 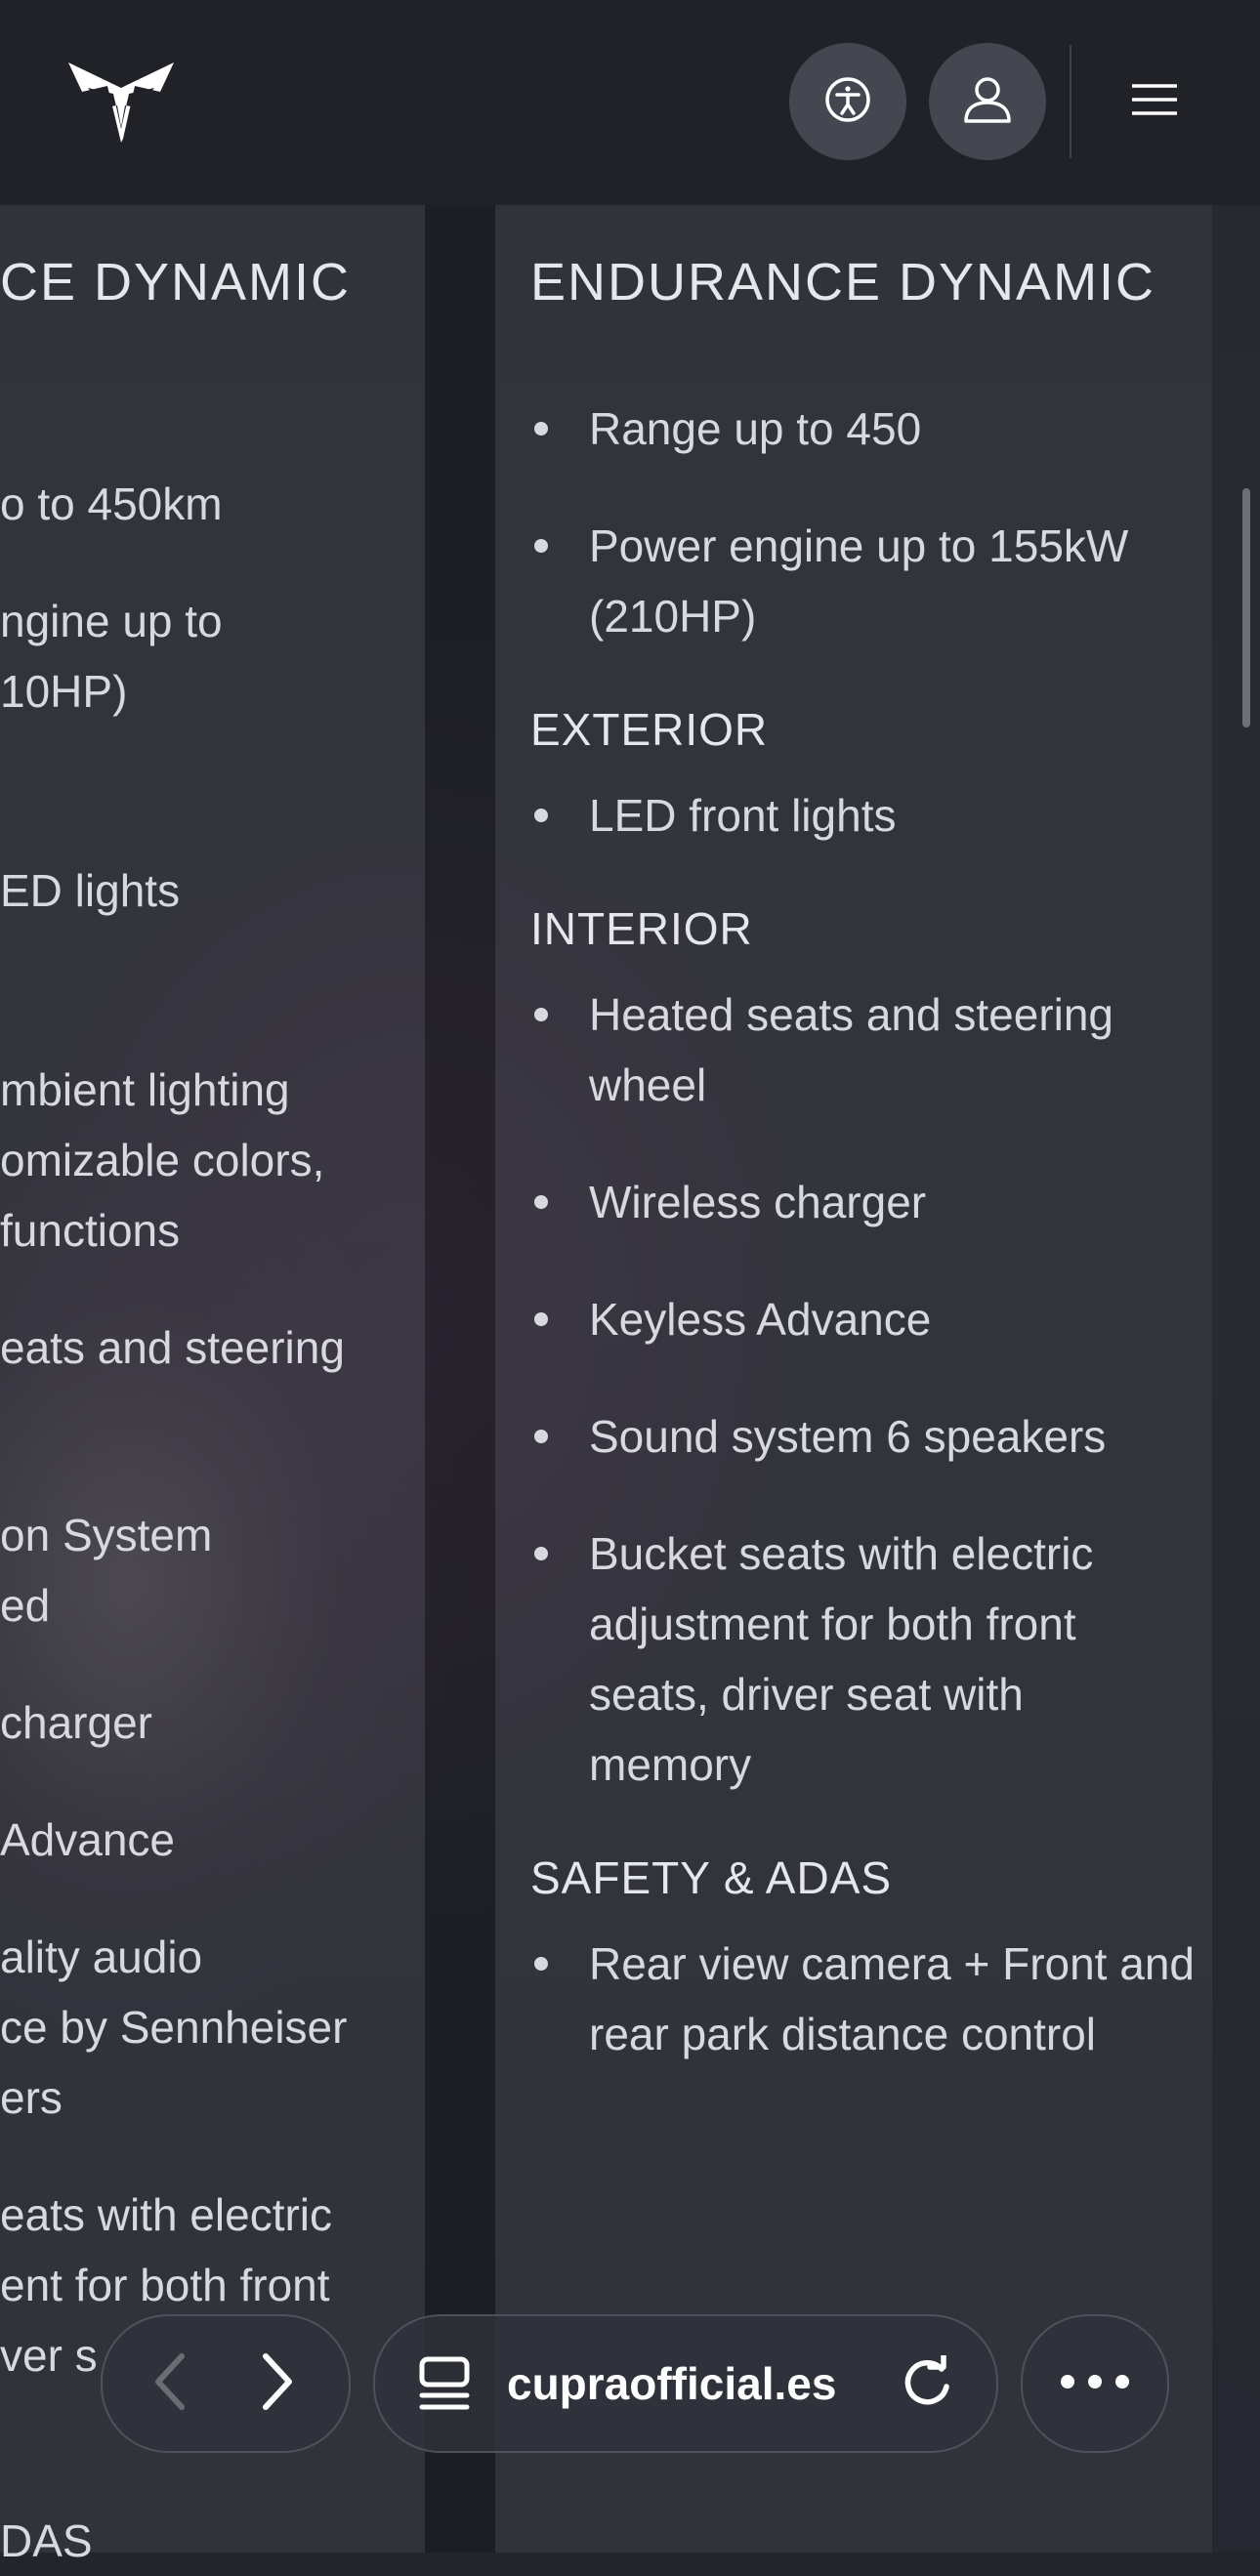 What do you see at coordinates (76, 1723) in the screenshot?
I see `left-fragment: charger` at bounding box center [76, 1723].